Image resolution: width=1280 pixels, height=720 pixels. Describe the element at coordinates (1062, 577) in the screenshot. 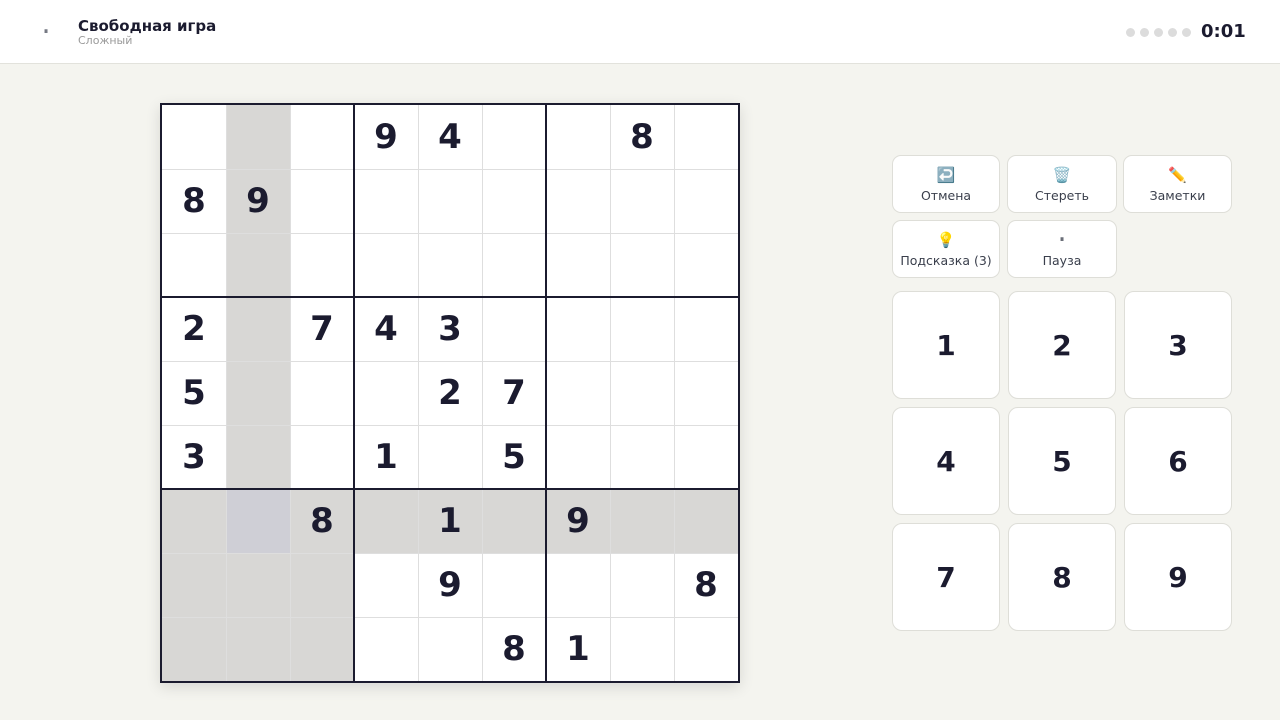

I see `number-key-8: 8` at that location.